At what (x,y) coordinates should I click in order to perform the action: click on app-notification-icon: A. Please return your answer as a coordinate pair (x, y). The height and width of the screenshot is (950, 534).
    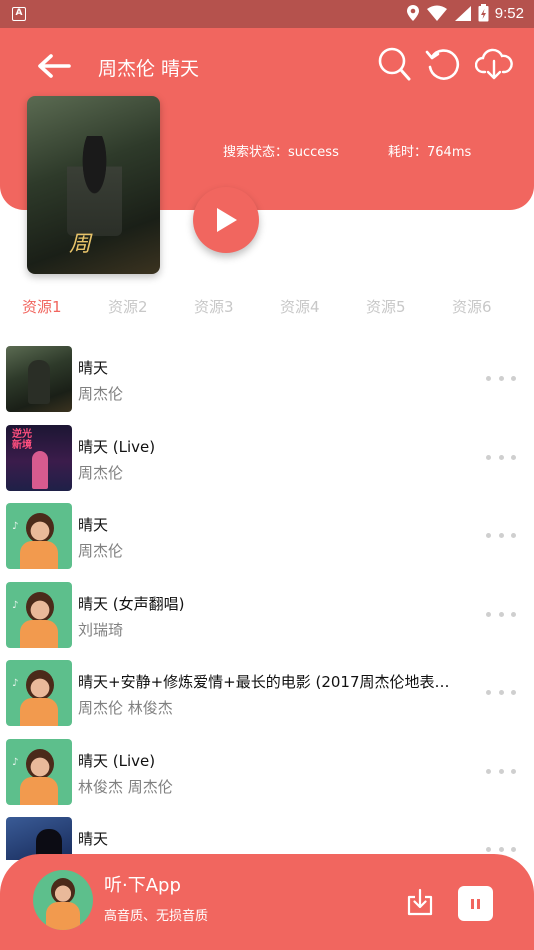
    Looking at the image, I should click on (19, 14).